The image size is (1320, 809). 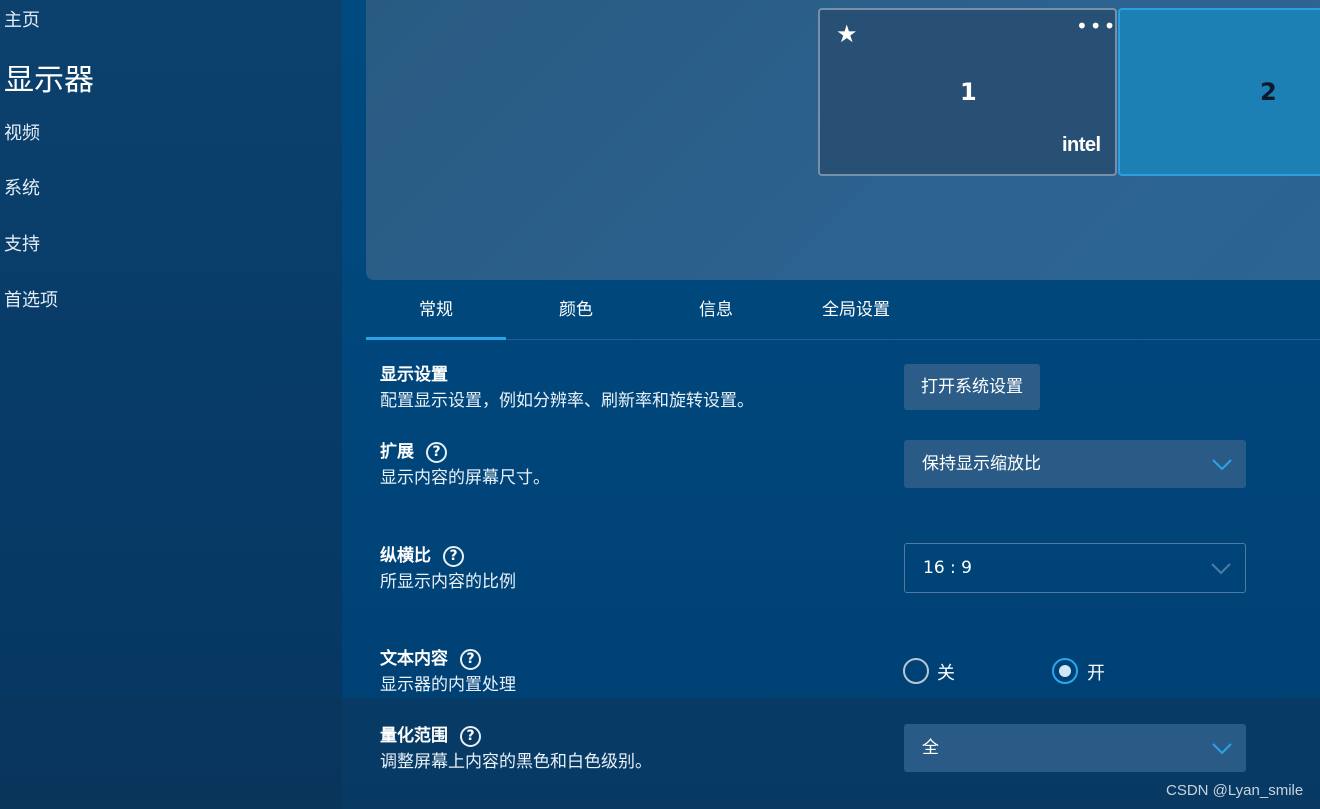 I want to click on scaling-dropdown: 保持显示缩放比, so click(x=1075, y=464).